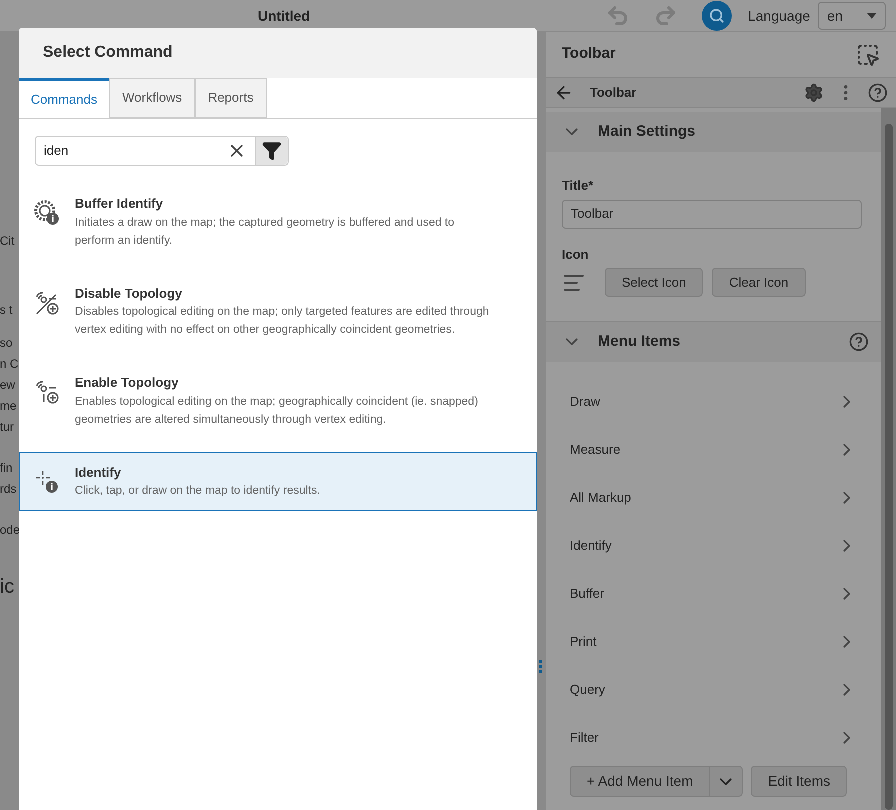  What do you see at coordinates (578, 186) in the screenshot?
I see `field-label: Title*` at bounding box center [578, 186].